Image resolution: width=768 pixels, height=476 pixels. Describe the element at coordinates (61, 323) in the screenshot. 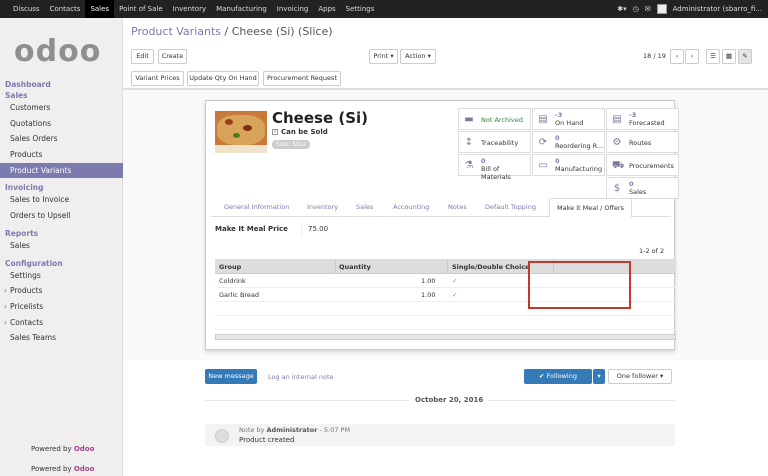

I see `sidebar-item-contacts: › Contacts` at that location.